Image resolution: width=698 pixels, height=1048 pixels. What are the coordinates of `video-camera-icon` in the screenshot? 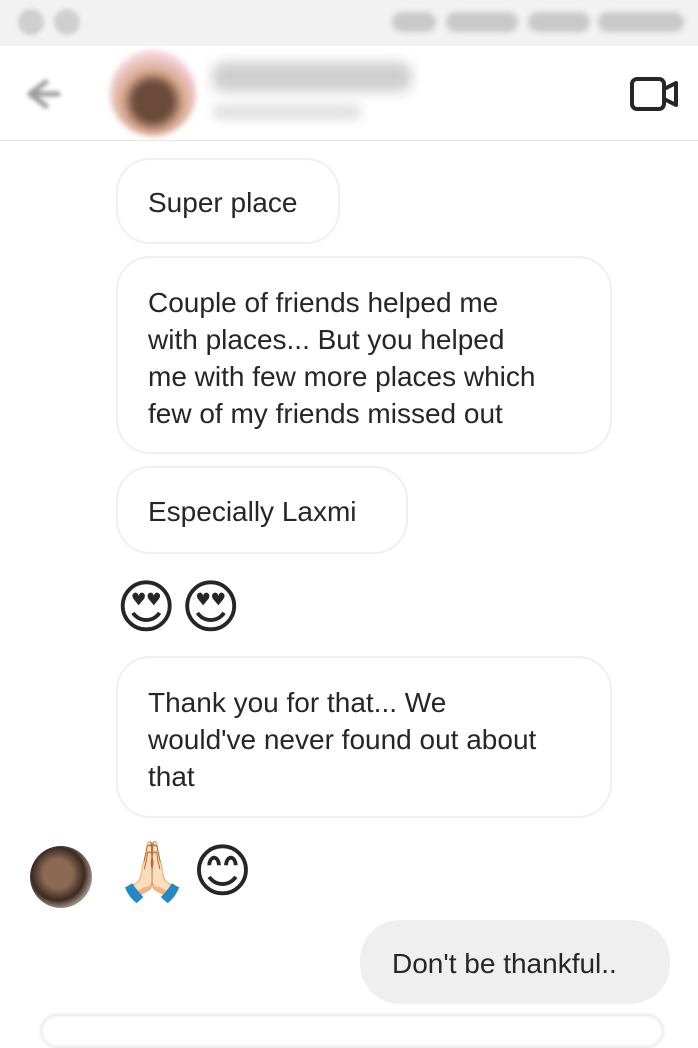 It's located at (654, 94).